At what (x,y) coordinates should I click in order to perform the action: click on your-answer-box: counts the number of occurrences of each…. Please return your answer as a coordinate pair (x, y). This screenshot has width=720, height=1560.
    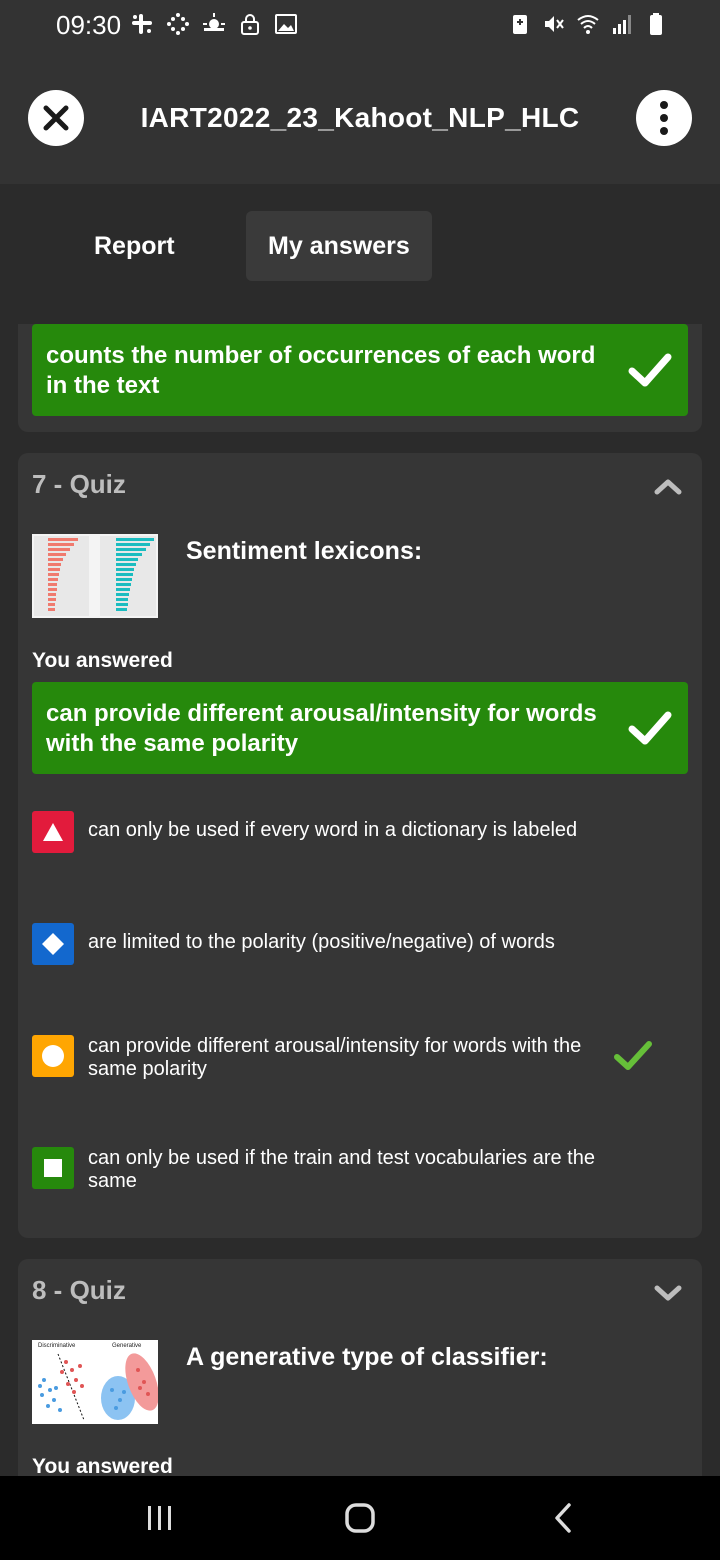
    Looking at the image, I should click on (360, 370).